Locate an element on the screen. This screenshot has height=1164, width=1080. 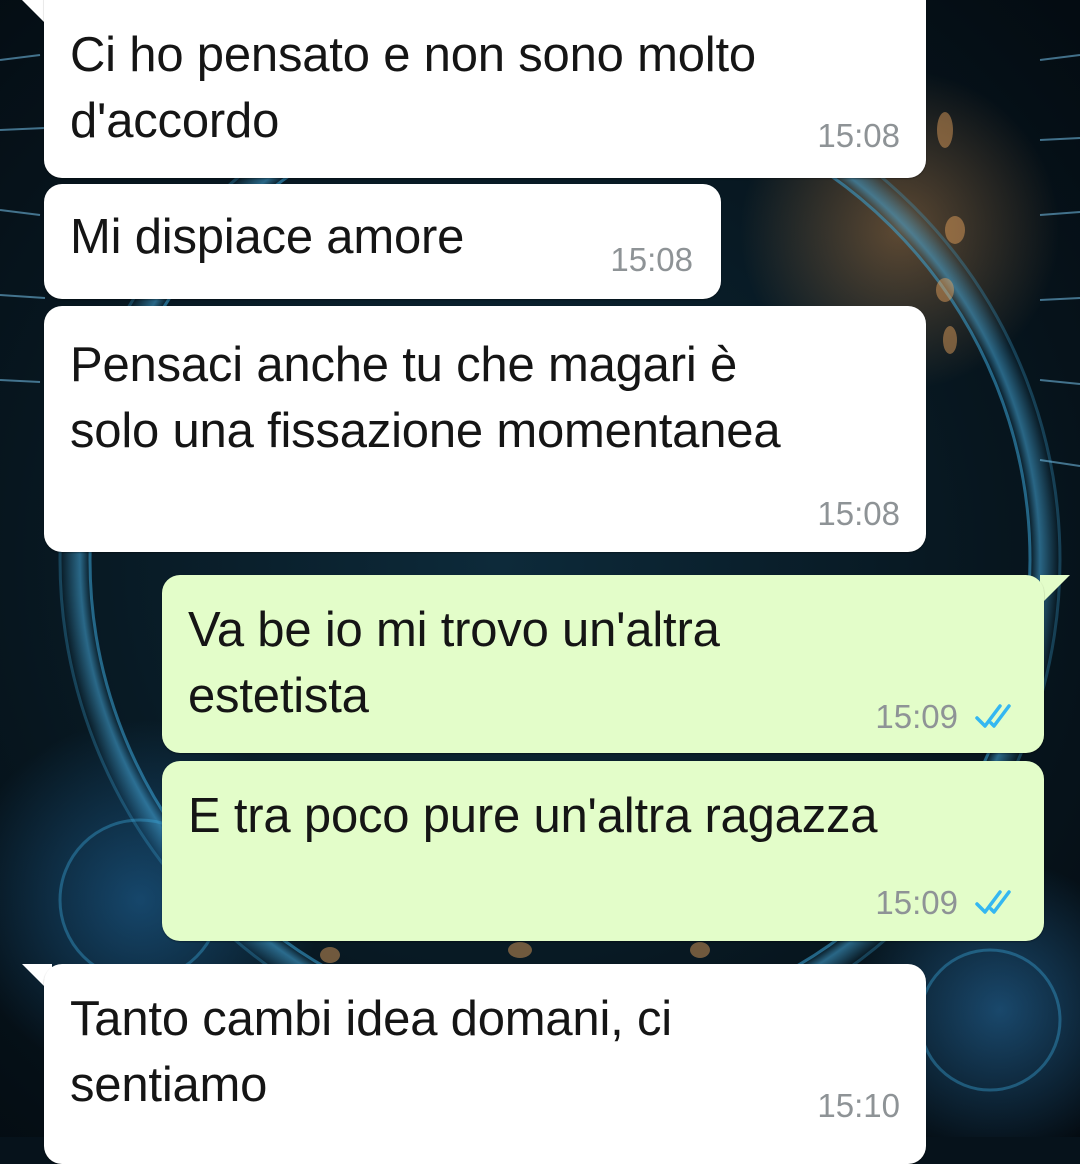
message-text: Tanto cambi idea domani, ci sentiamo is located at coordinates (371, 1052).